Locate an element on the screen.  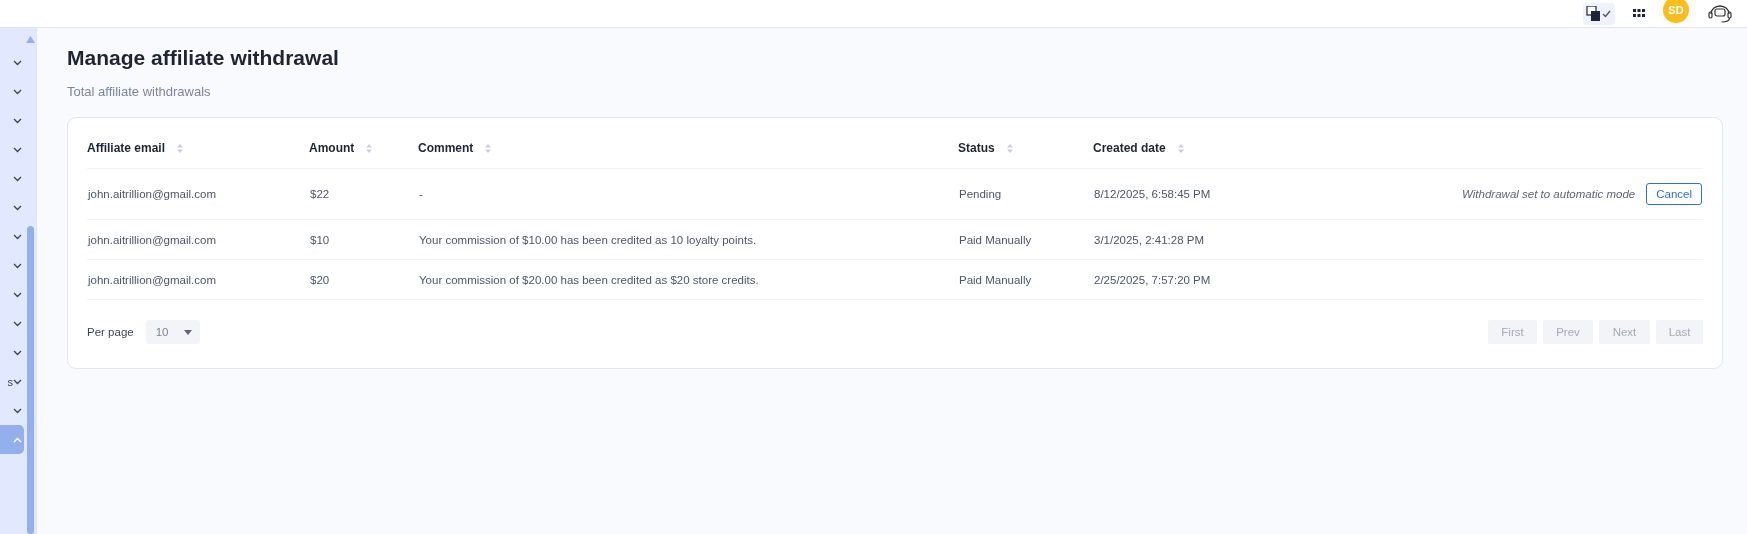
page-title: Manage affiliate withdrawal is located at coordinates (203, 58).